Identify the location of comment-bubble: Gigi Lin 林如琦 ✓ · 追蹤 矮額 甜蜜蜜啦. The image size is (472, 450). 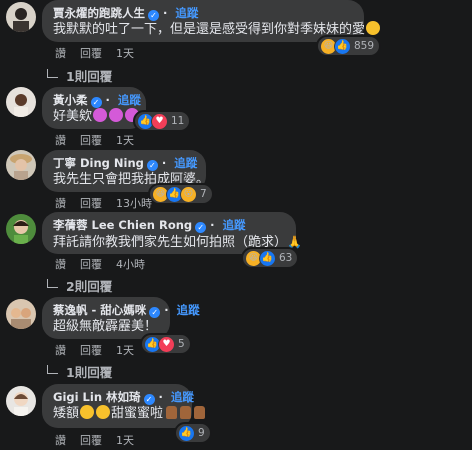
(124, 406).